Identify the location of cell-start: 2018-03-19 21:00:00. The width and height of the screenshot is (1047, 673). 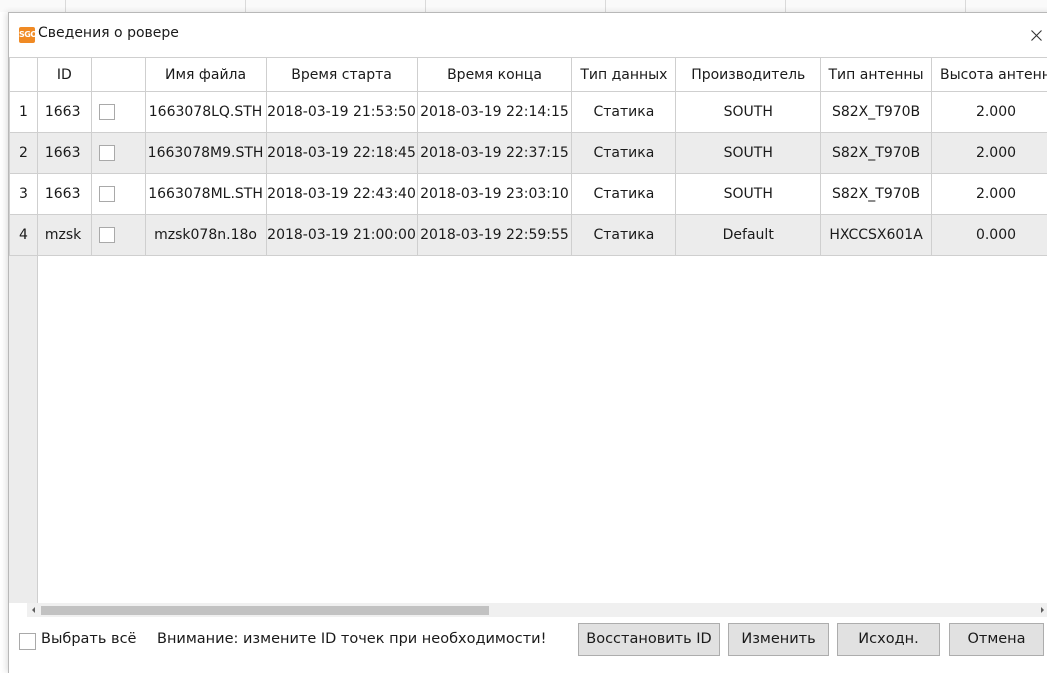
(341, 235).